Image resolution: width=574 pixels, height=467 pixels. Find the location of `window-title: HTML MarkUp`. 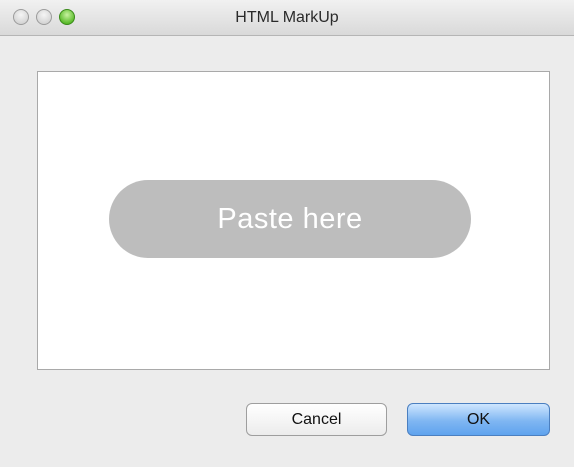

window-title: HTML MarkUp is located at coordinates (287, 17).